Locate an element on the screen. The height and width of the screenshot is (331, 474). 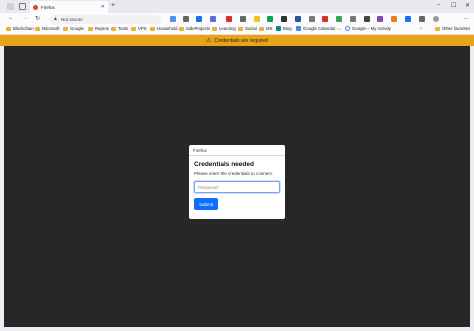
bookmark-folder-sideprojects: SideProjects is located at coordinates (194, 28).